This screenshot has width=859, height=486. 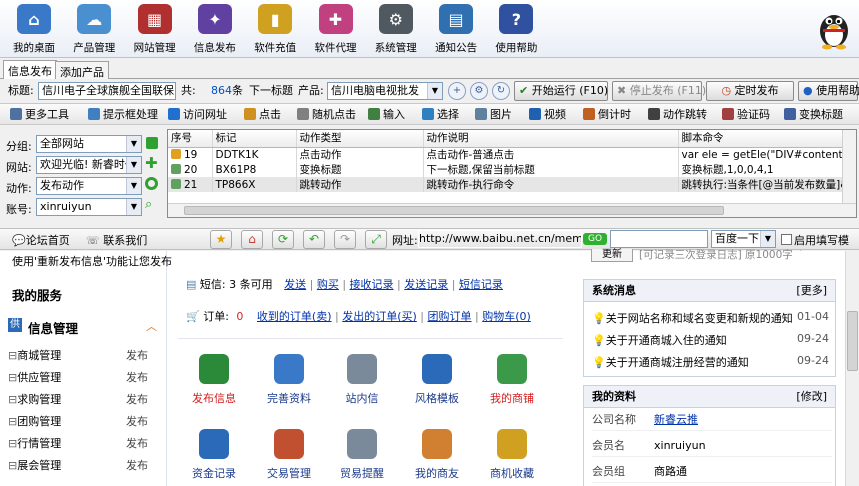 What do you see at coordinates (362, 455) in the screenshot?
I see `quick-link-reminder: 贸易提醒` at bounding box center [362, 455].